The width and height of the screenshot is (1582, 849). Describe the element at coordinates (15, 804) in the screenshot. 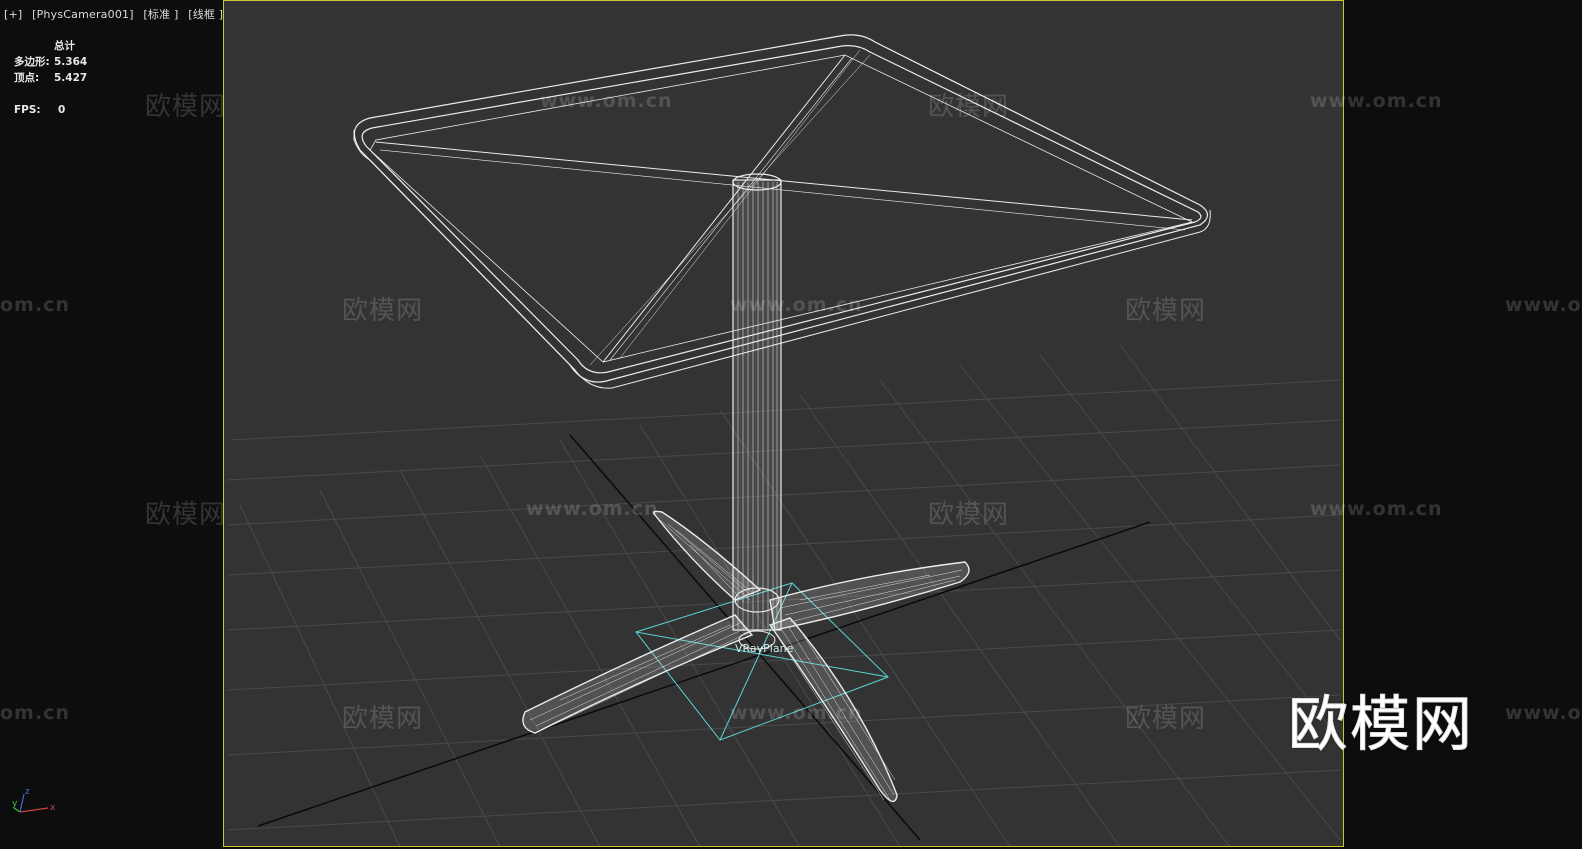

I see `axis-y-label: y` at that location.